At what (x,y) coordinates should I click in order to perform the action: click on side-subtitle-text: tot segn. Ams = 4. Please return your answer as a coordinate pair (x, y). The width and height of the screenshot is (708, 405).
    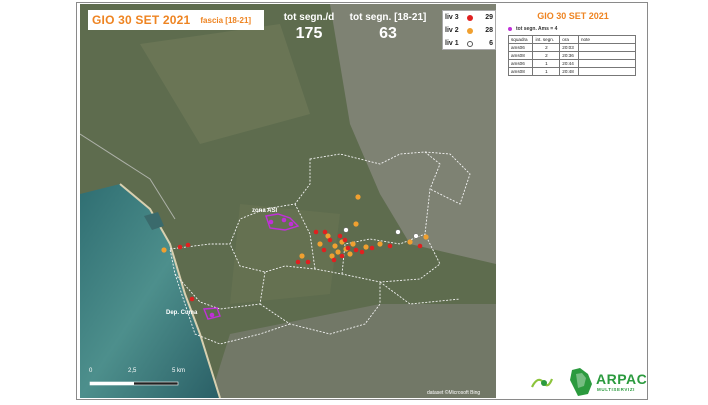
    Looking at the image, I should click on (537, 29).